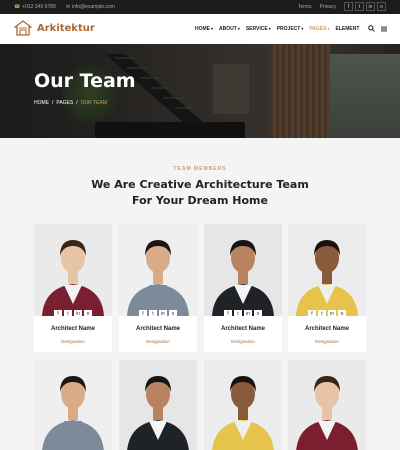 The width and height of the screenshot is (400, 450). What do you see at coordinates (365, 6) in the screenshot?
I see `topbar-socials: f t in o` at bounding box center [365, 6].